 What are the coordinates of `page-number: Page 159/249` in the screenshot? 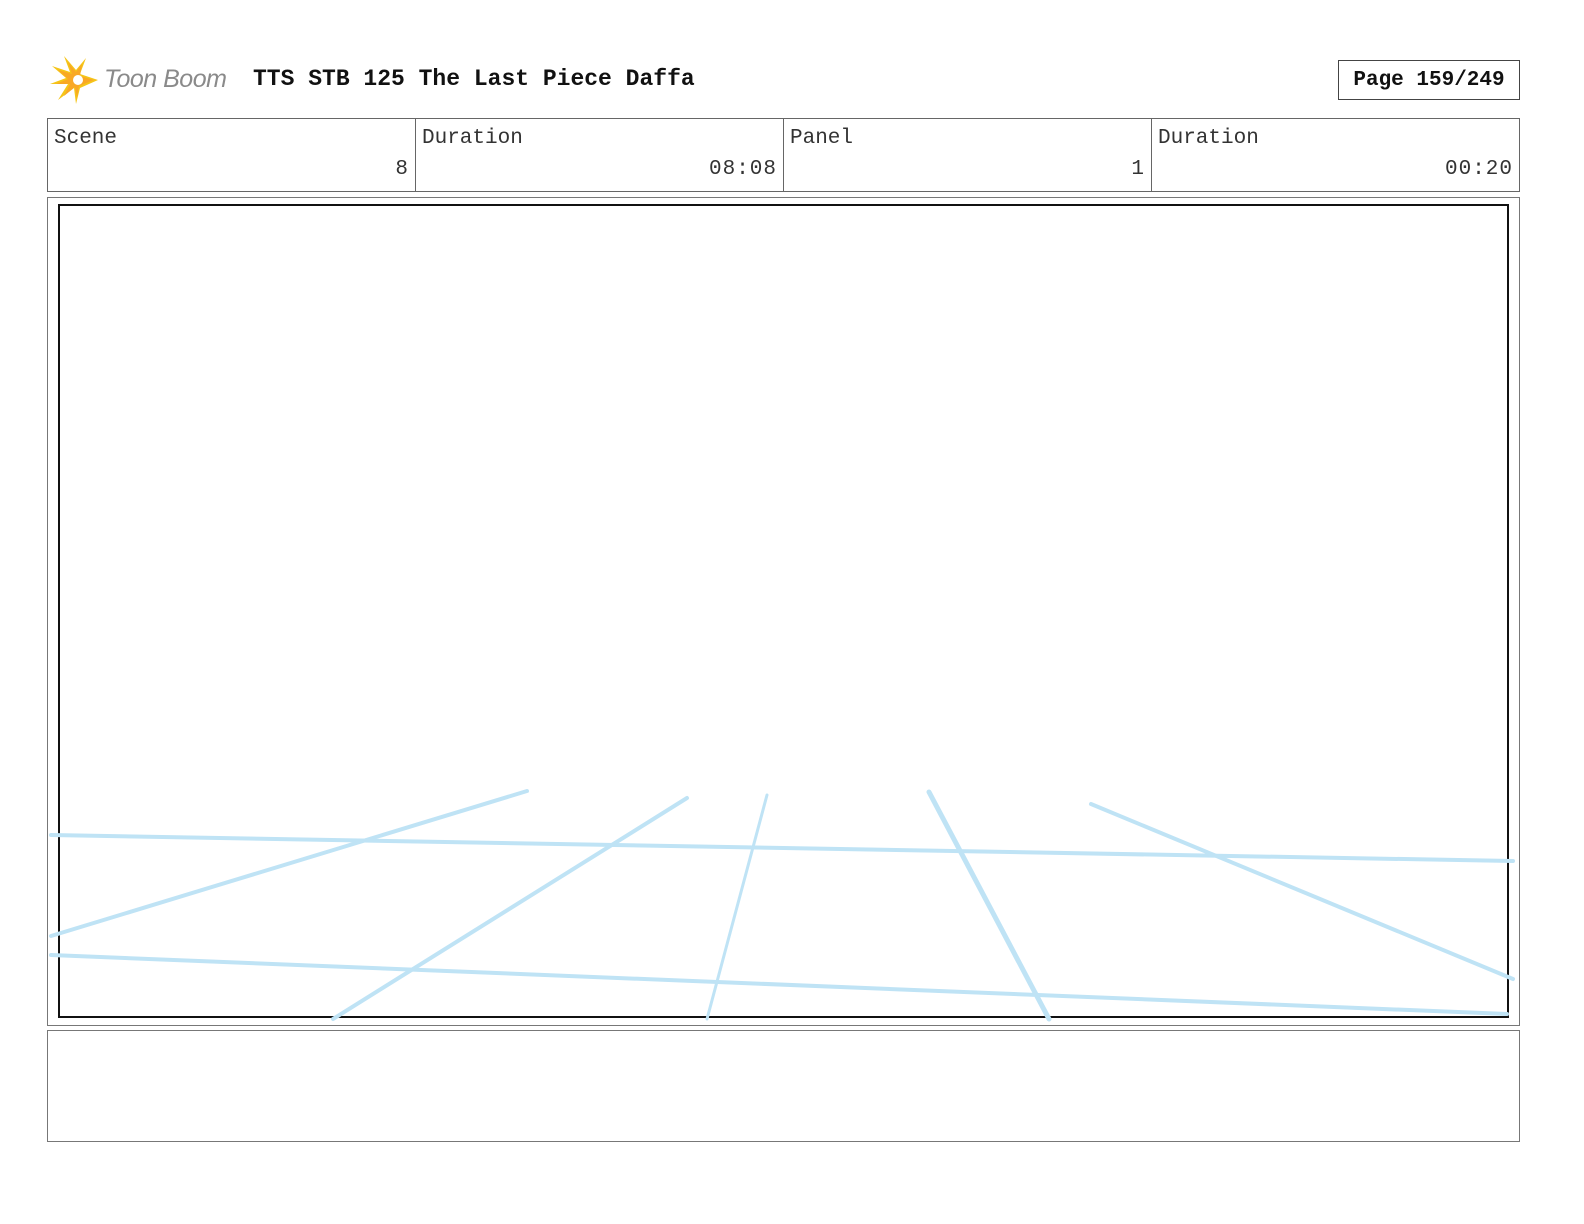 It's located at (1429, 80).